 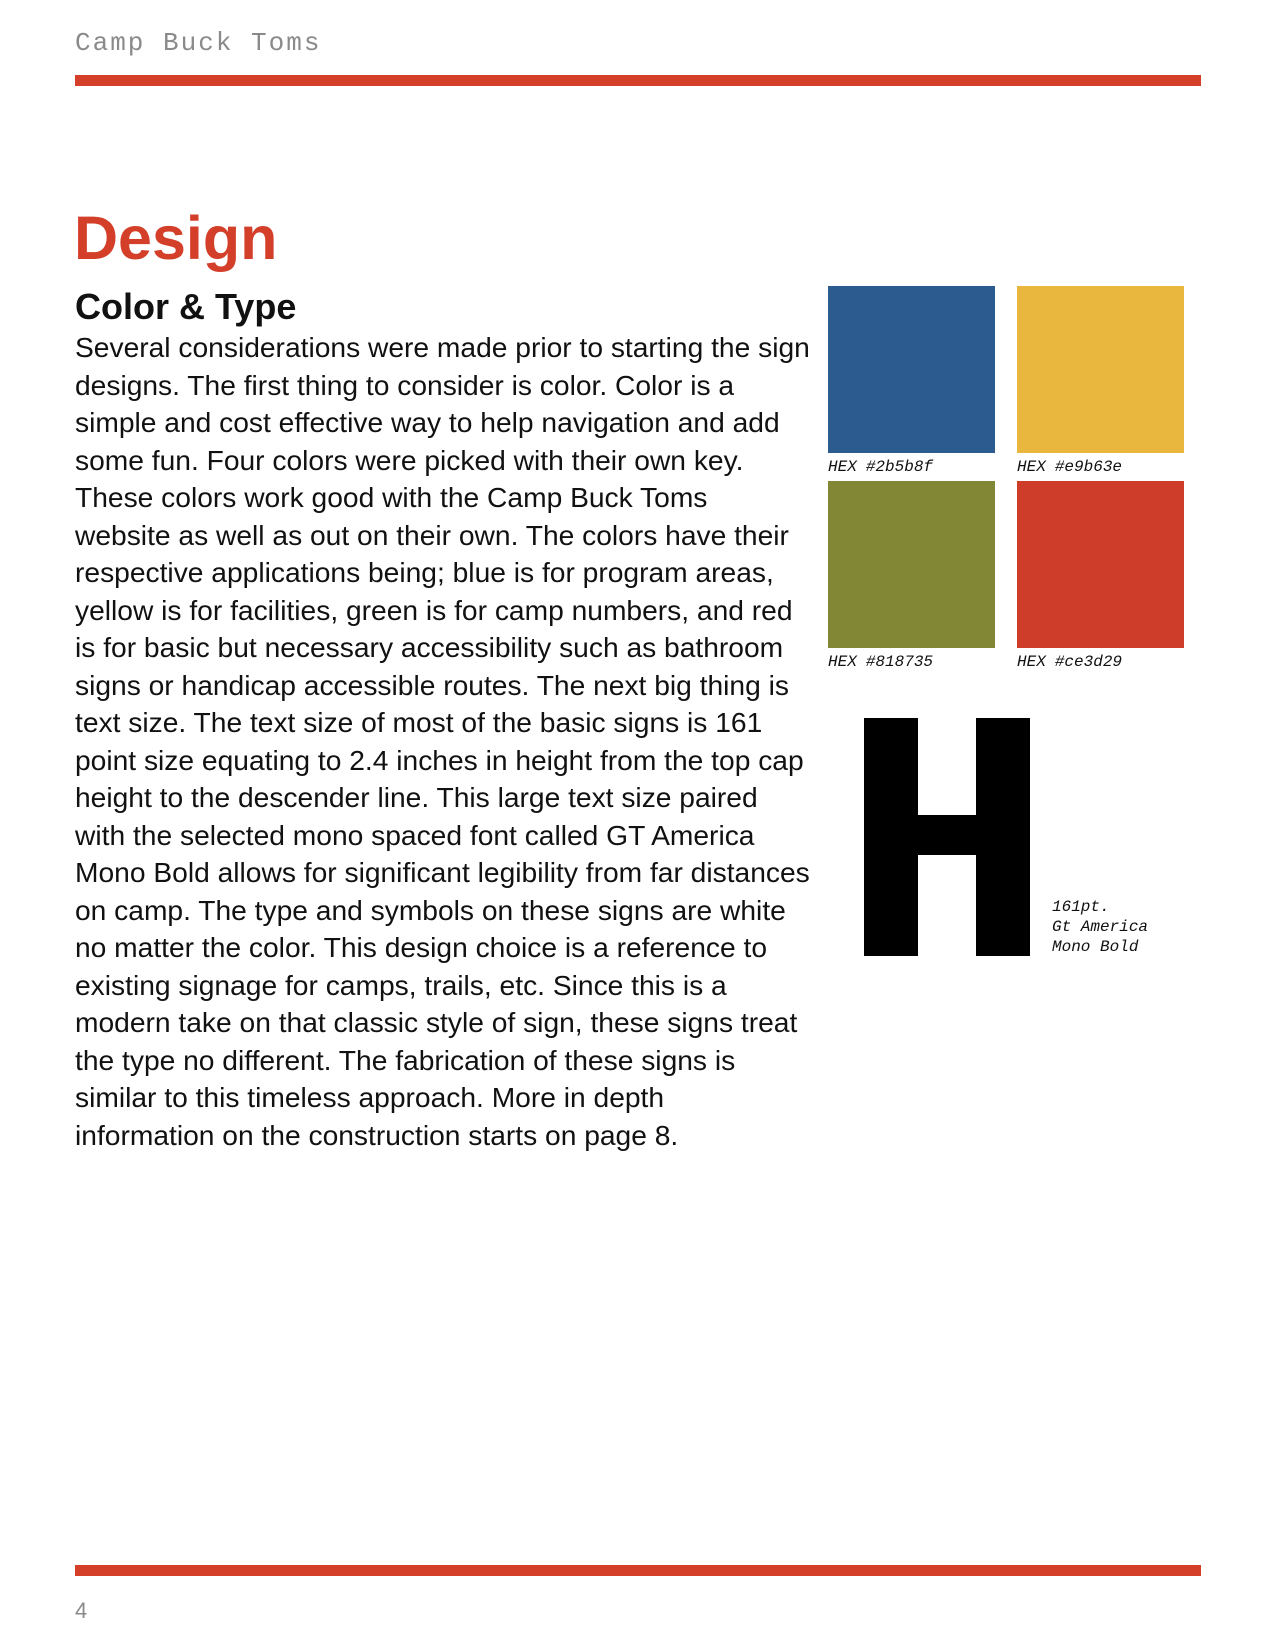 What do you see at coordinates (638, 80) in the screenshot?
I see `header-rule` at bounding box center [638, 80].